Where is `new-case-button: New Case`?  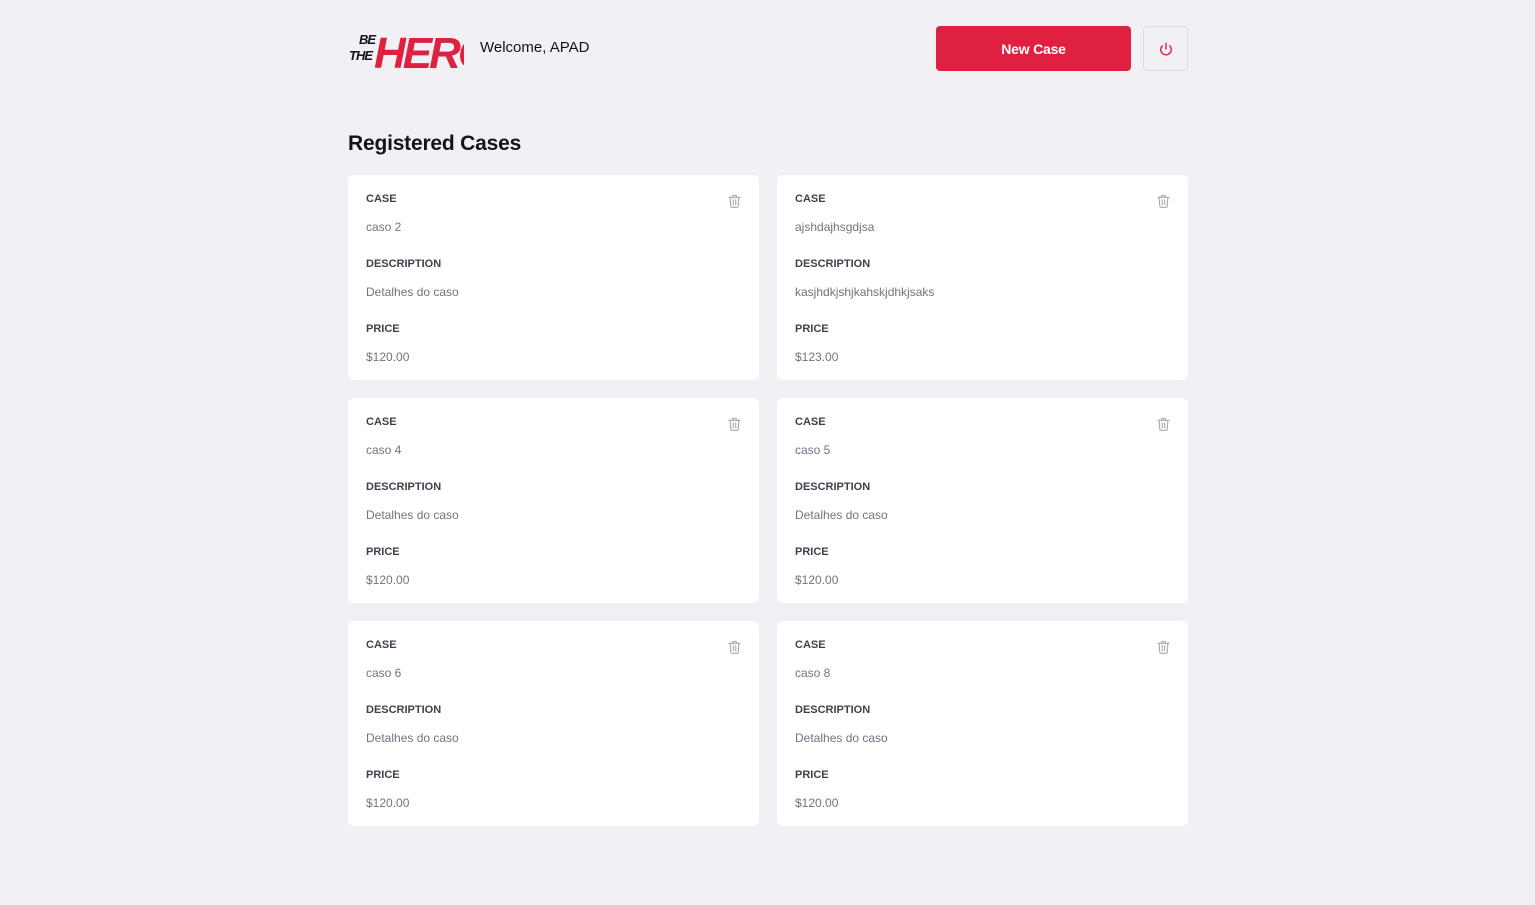
new-case-button: New Case is located at coordinates (1033, 48).